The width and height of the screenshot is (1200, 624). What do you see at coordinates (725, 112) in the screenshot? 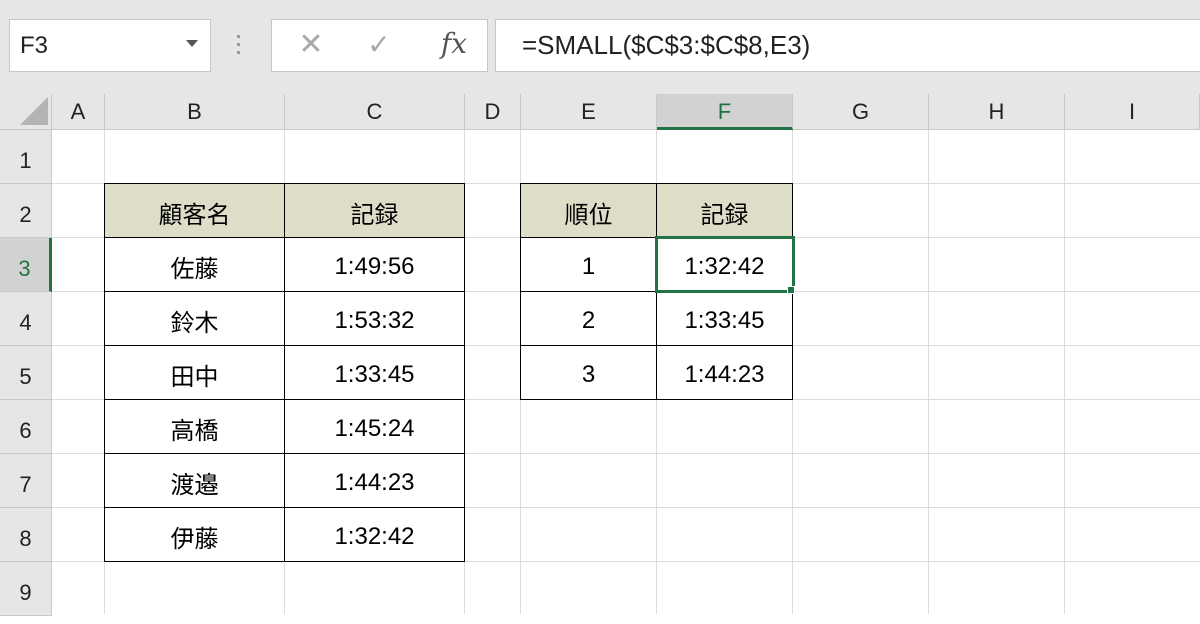
I see `column-header-f: F` at bounding box center [725, 112].